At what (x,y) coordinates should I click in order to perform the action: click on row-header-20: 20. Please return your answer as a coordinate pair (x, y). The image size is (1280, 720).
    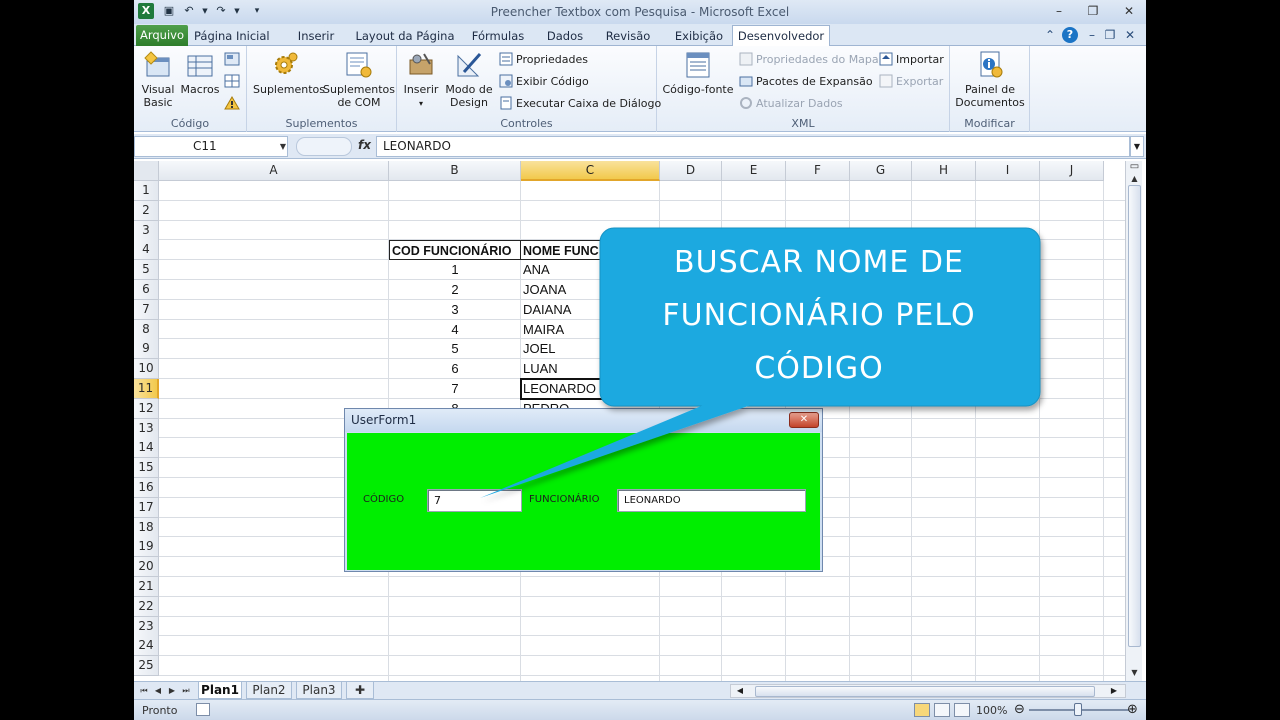
    Looking at the image, I should click on (146, 567).